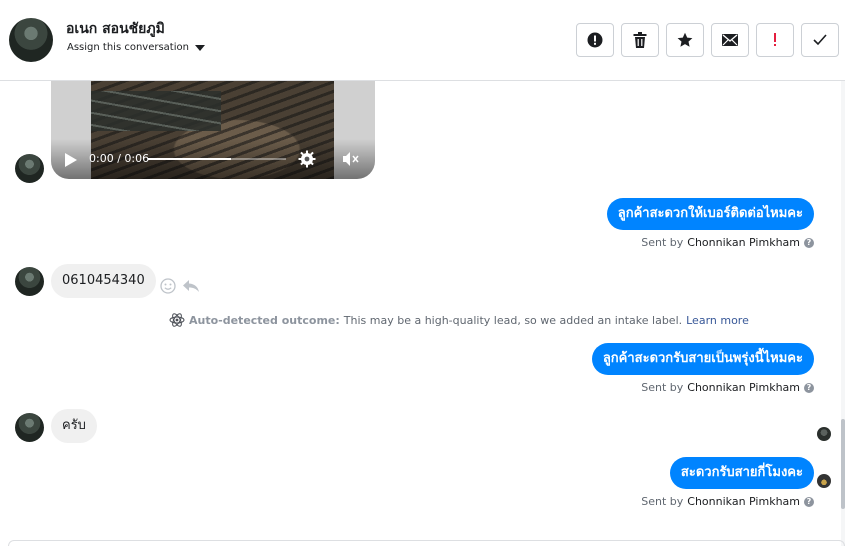 The width and height of the screenshot is (845, 546). Describe the element at coordinates (177, 320) in the screenshot. I see `atom-icon` at that location.